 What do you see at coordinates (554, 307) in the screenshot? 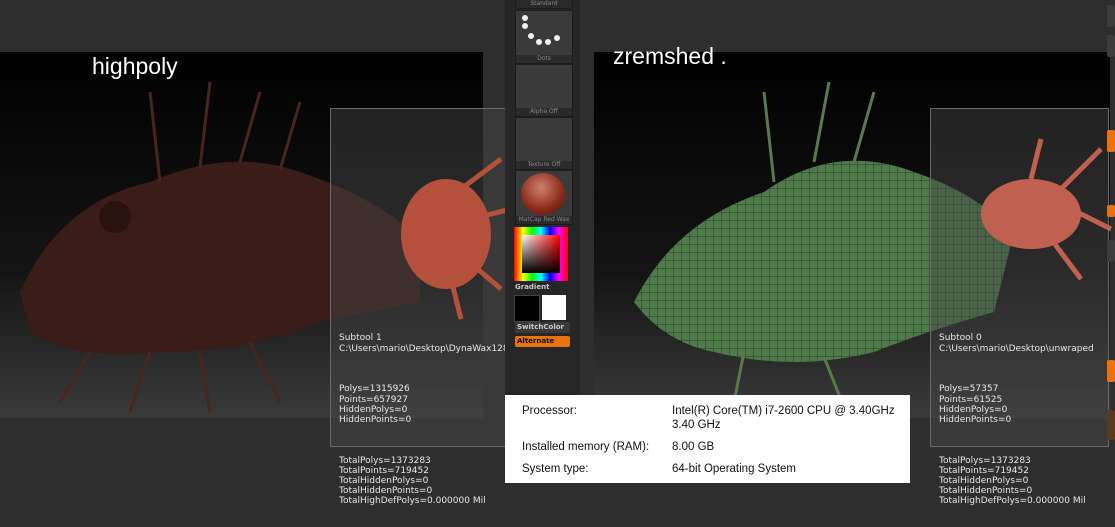
I see `secondary-color-swatch` at bounding box center [554, 307].